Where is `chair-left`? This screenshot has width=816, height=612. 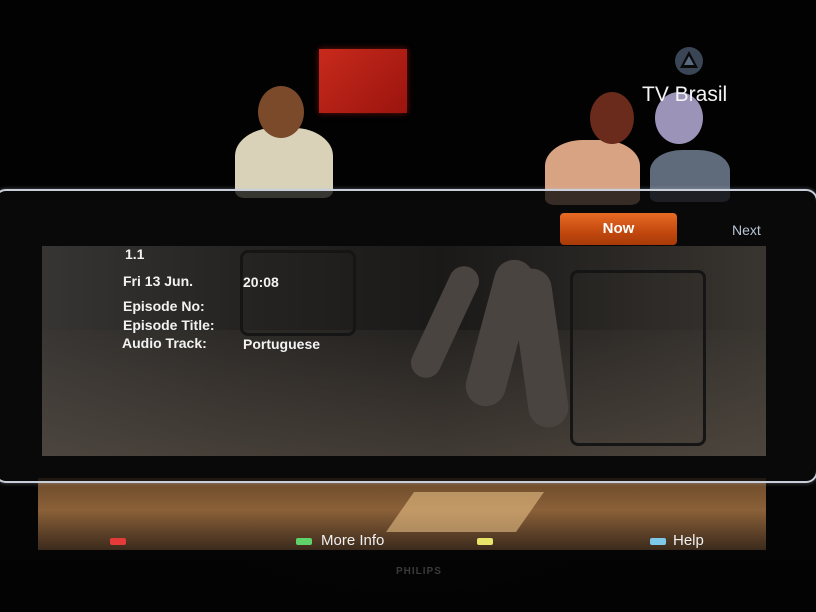
chair-left is located at coordinates (298, 293).